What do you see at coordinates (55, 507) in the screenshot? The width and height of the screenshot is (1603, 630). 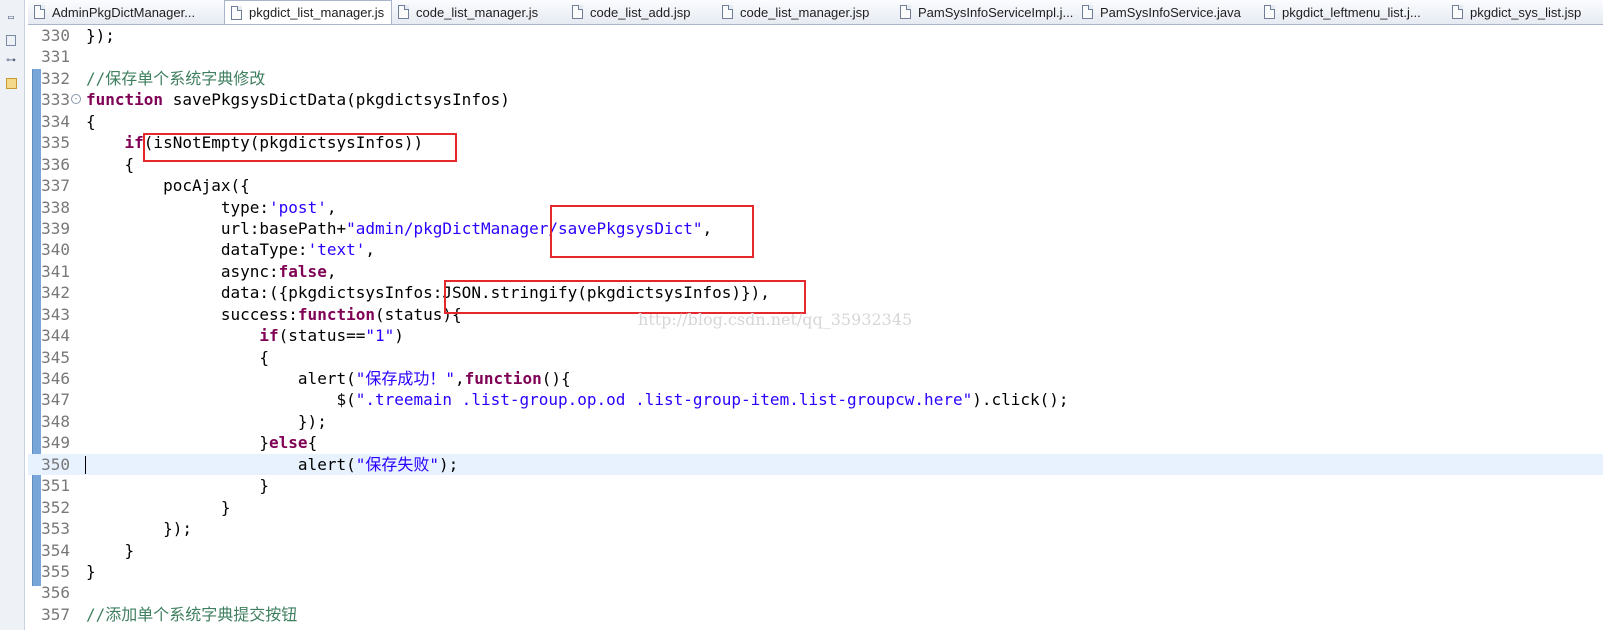 I see `line-number: 352` at bounding box center [55, 507].